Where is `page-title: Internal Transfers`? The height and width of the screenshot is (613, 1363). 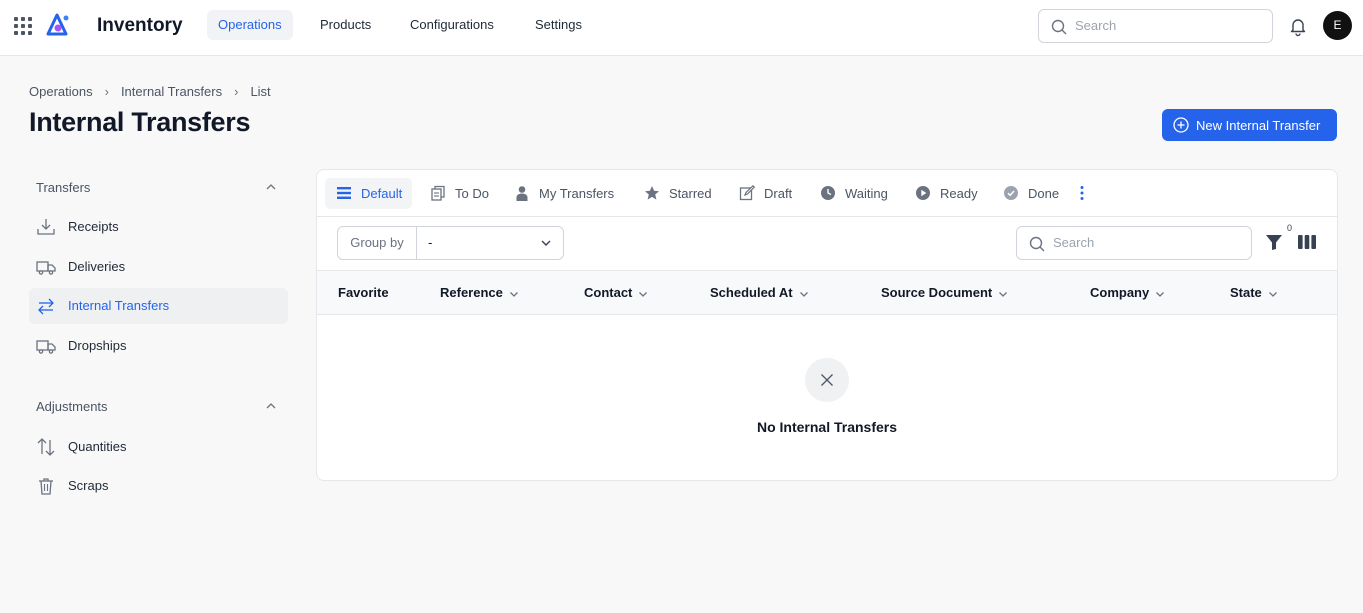
page-title: Internal Transfers is located at coordinates (140, 122).